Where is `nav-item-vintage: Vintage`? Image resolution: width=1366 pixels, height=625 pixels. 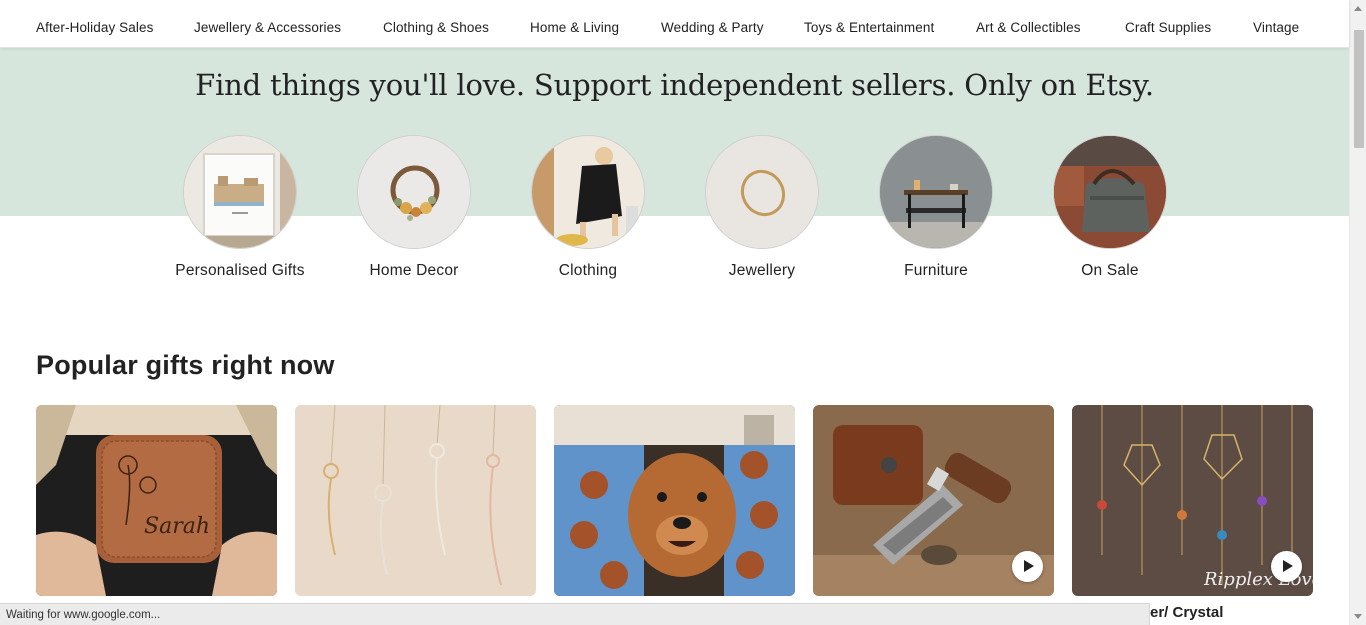 nav-item-vintage: Vintage is located at coordinates (1276, 27).